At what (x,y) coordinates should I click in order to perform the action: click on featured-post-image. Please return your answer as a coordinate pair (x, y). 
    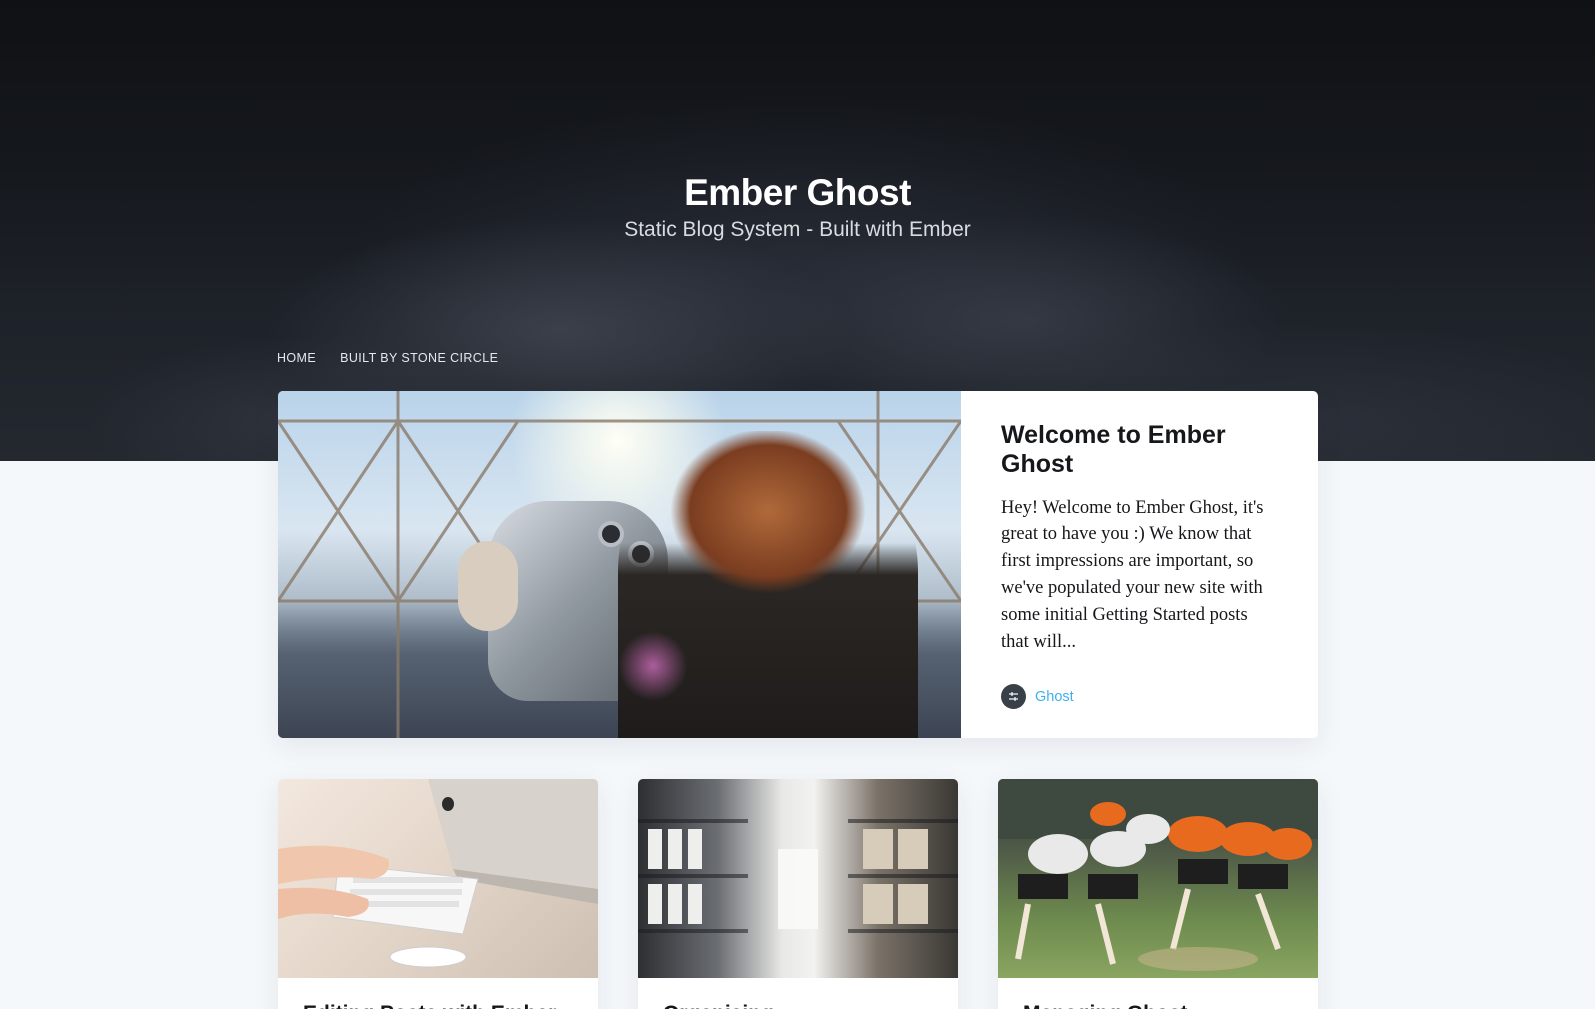
    Looking at the image, I should click on (619, 564).